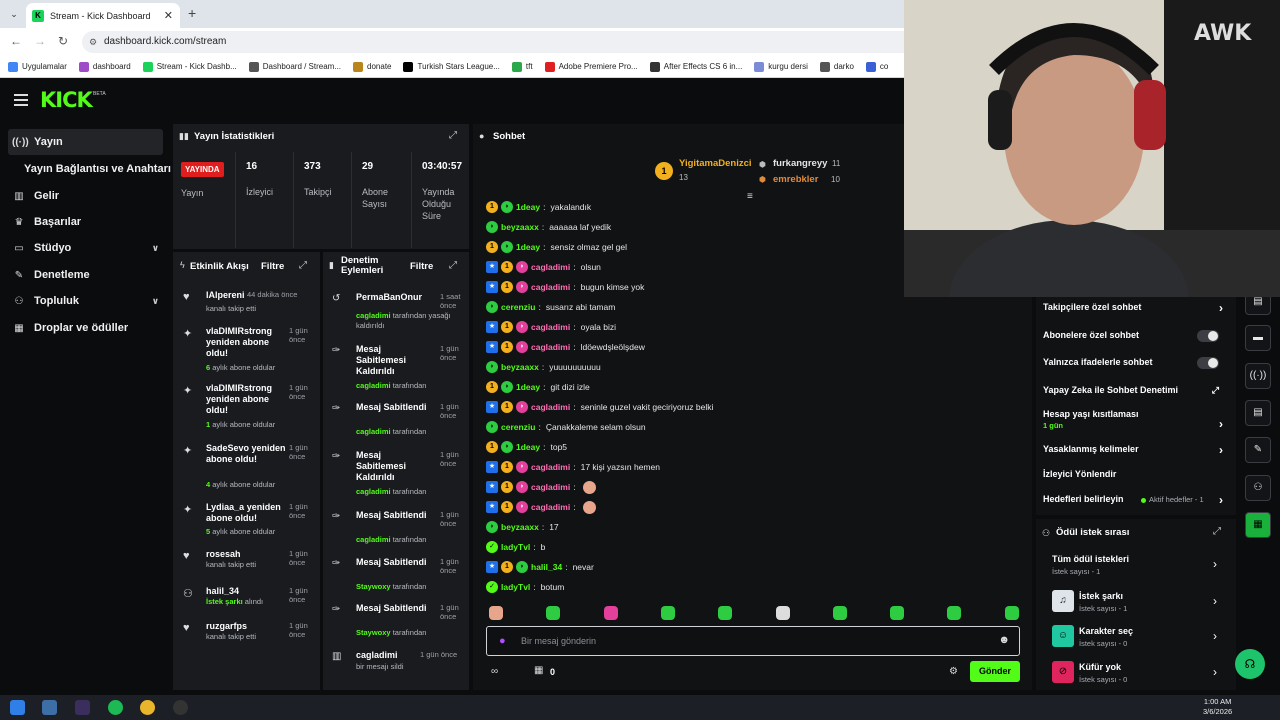 This screenshot has width=1280, height=720. Describe the element at coordinates (538, 670) in the screenshot. I see `gift-icon: ▦` at that location.